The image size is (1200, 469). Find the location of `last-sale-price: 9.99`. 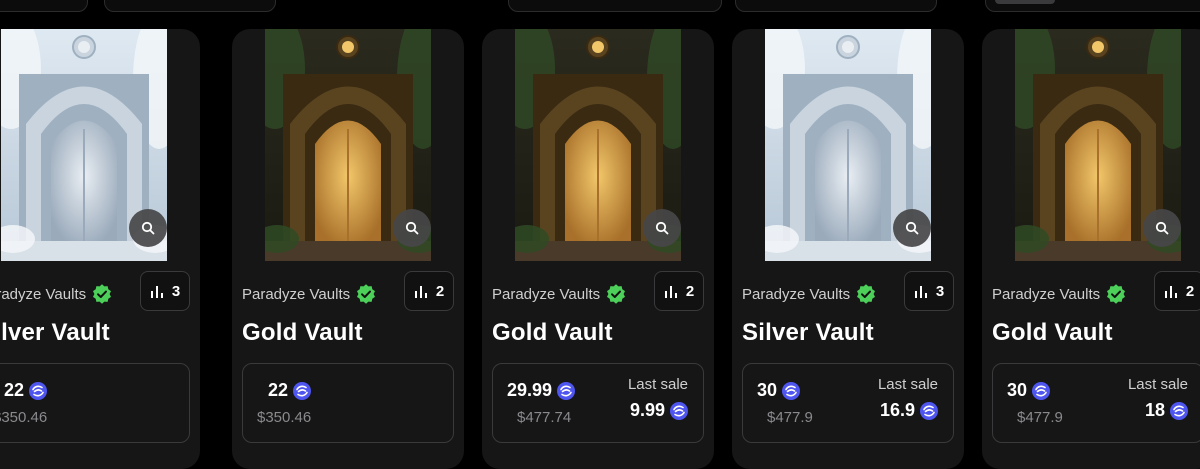

last-sale-price: 9.99 is located at coordinates (659, 410).